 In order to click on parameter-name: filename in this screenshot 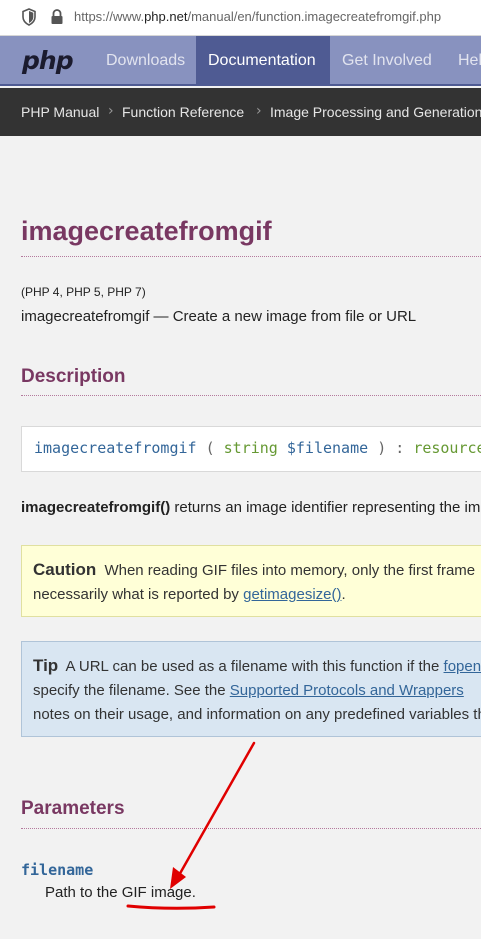, I will do `click(57, 870)`.